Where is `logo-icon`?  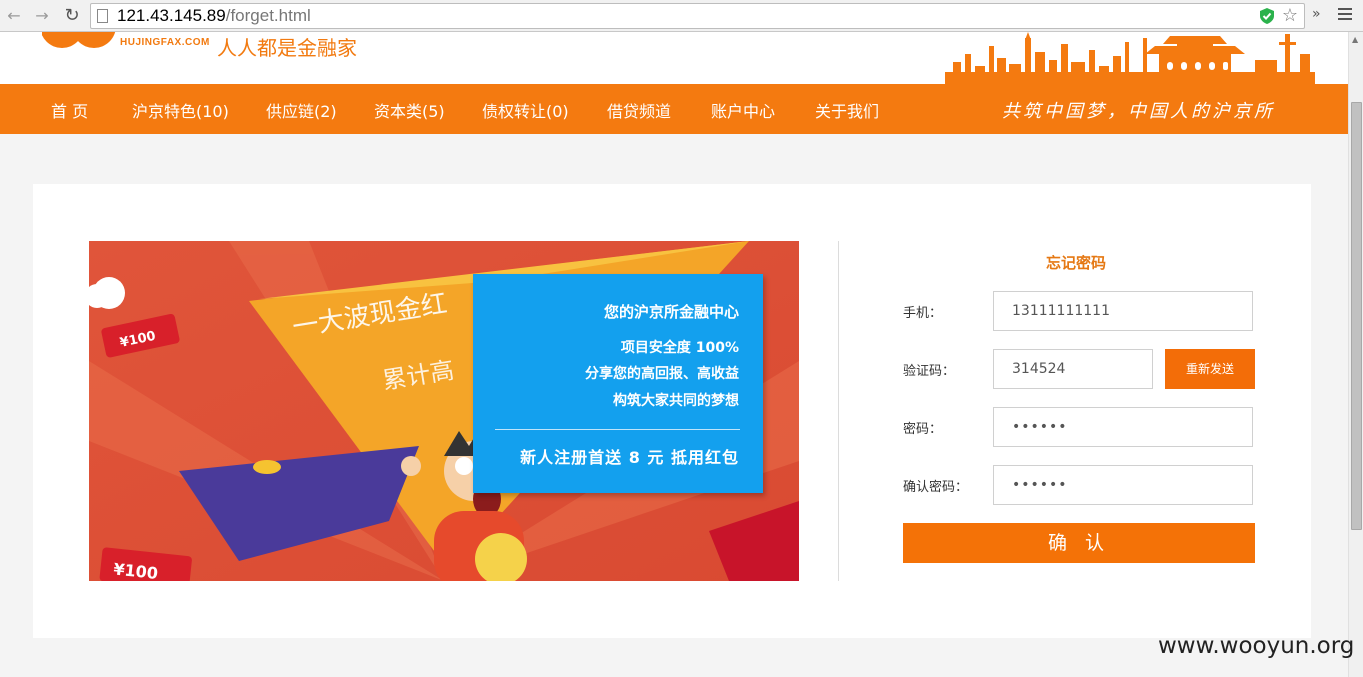
logo-icon is located at coordinates (79, 41).